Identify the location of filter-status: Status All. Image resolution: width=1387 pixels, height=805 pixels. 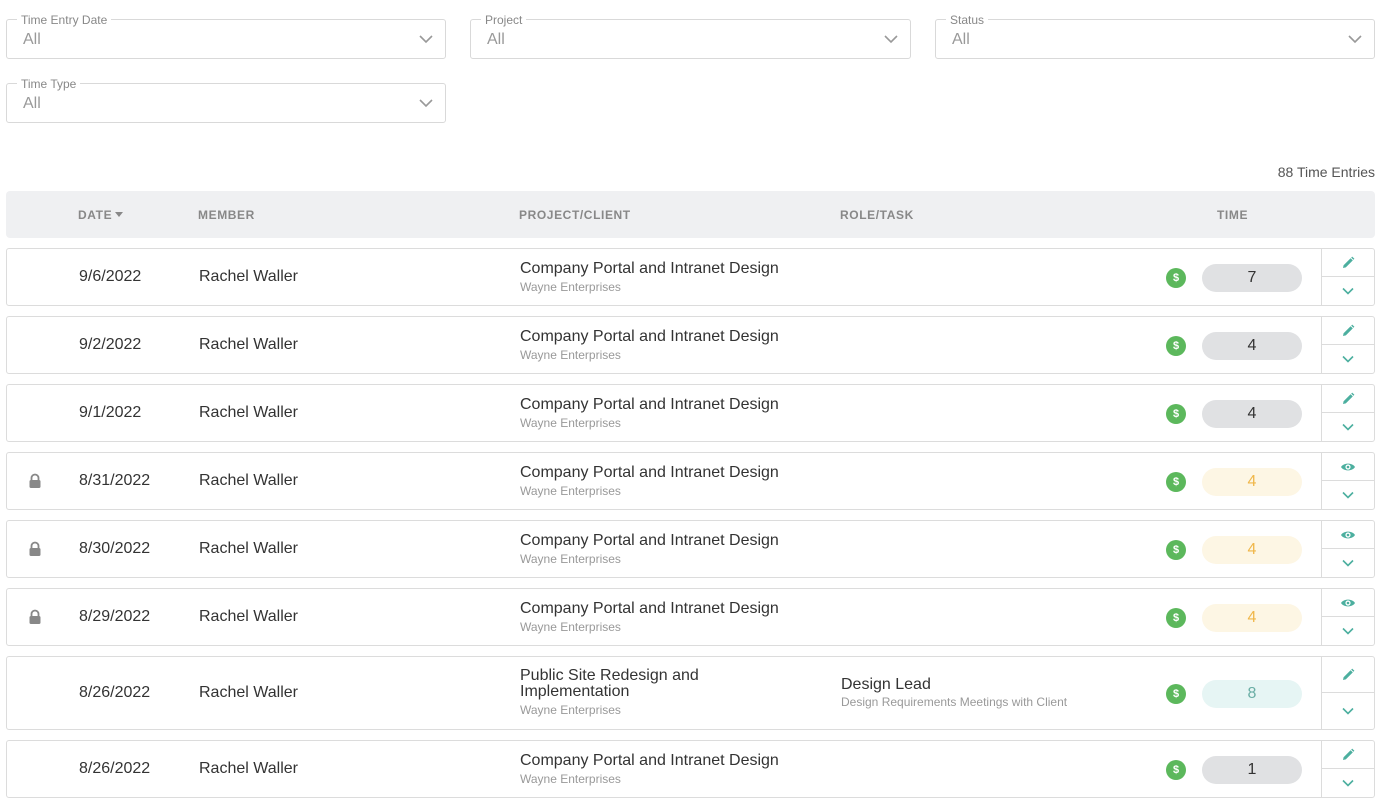
(1155, 36).